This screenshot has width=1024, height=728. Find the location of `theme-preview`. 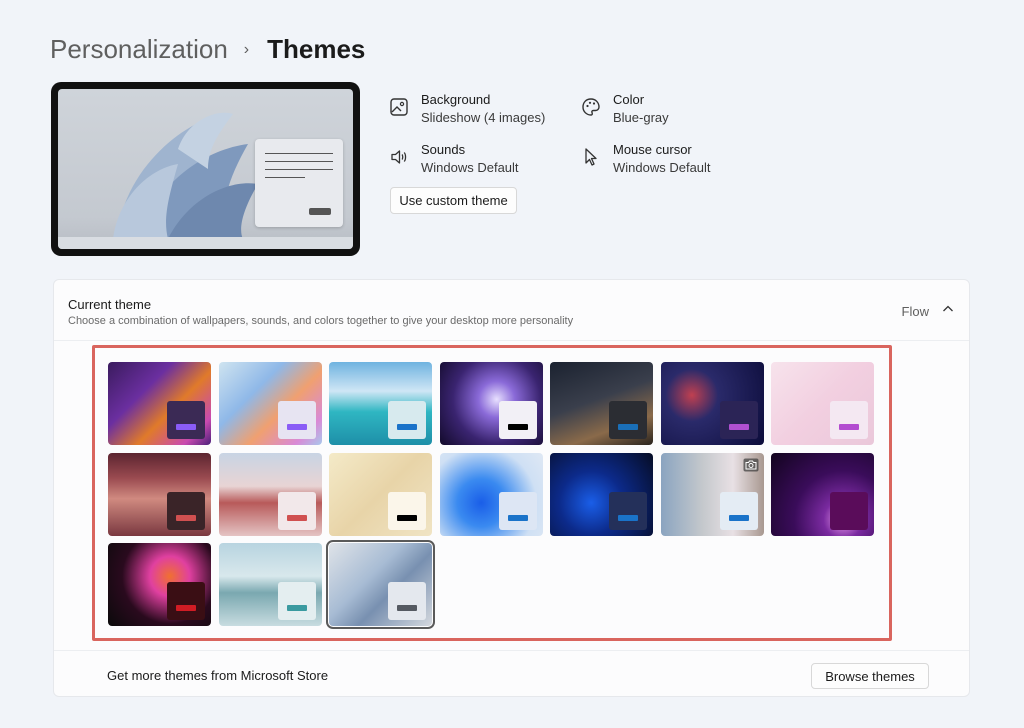

theme-preview is located at coordinates (205, 169).